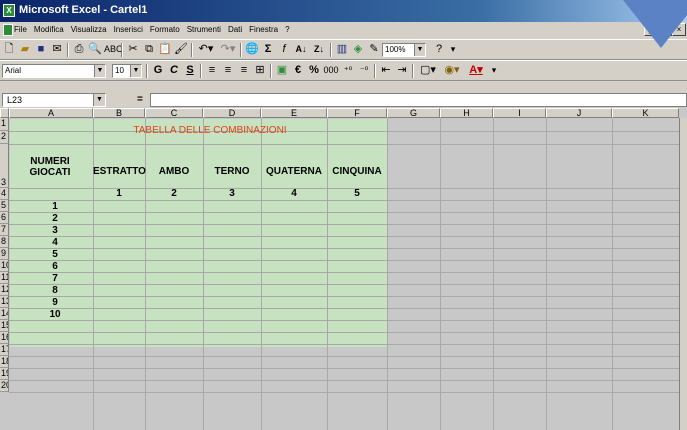 The height and width of the screenshot is (430, 687). I want to click on edit-formula-button: =, so click(140, 100).